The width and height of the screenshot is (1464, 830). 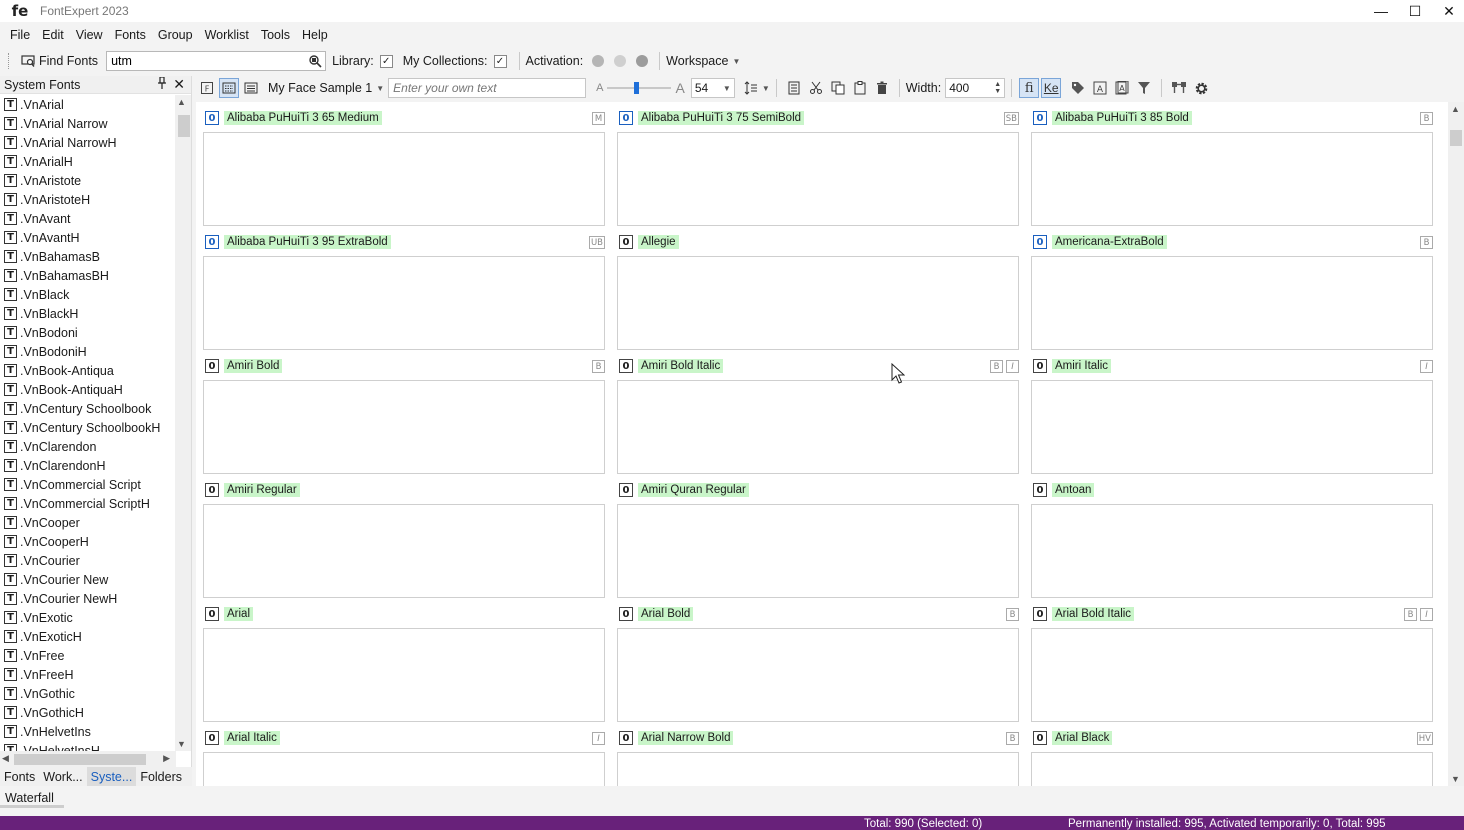 What do you see at coordinates (818, 167) in the screenshot?
I see `font-card: 0 Alibaba PuHuiTi 3 75 SemiBold SB` at bounding box center [818, 167].